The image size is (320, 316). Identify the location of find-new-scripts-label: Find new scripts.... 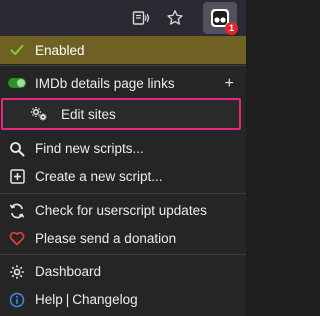
(89, 148).